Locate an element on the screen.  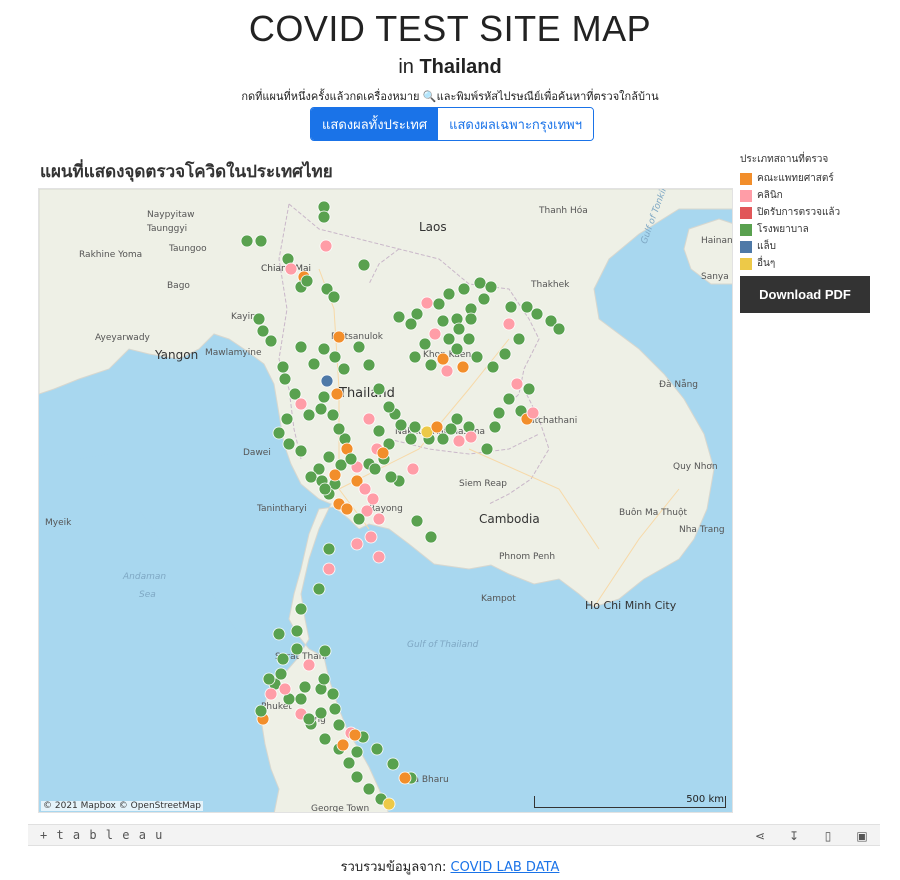
download-icon: ↧ is located at coordinates (794, 836).